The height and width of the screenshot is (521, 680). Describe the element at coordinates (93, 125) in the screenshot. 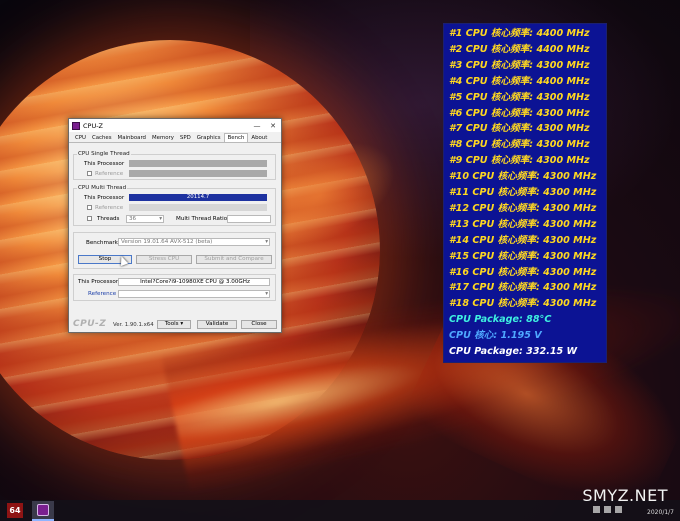

I see `window-title: CPU-Z` at that location.